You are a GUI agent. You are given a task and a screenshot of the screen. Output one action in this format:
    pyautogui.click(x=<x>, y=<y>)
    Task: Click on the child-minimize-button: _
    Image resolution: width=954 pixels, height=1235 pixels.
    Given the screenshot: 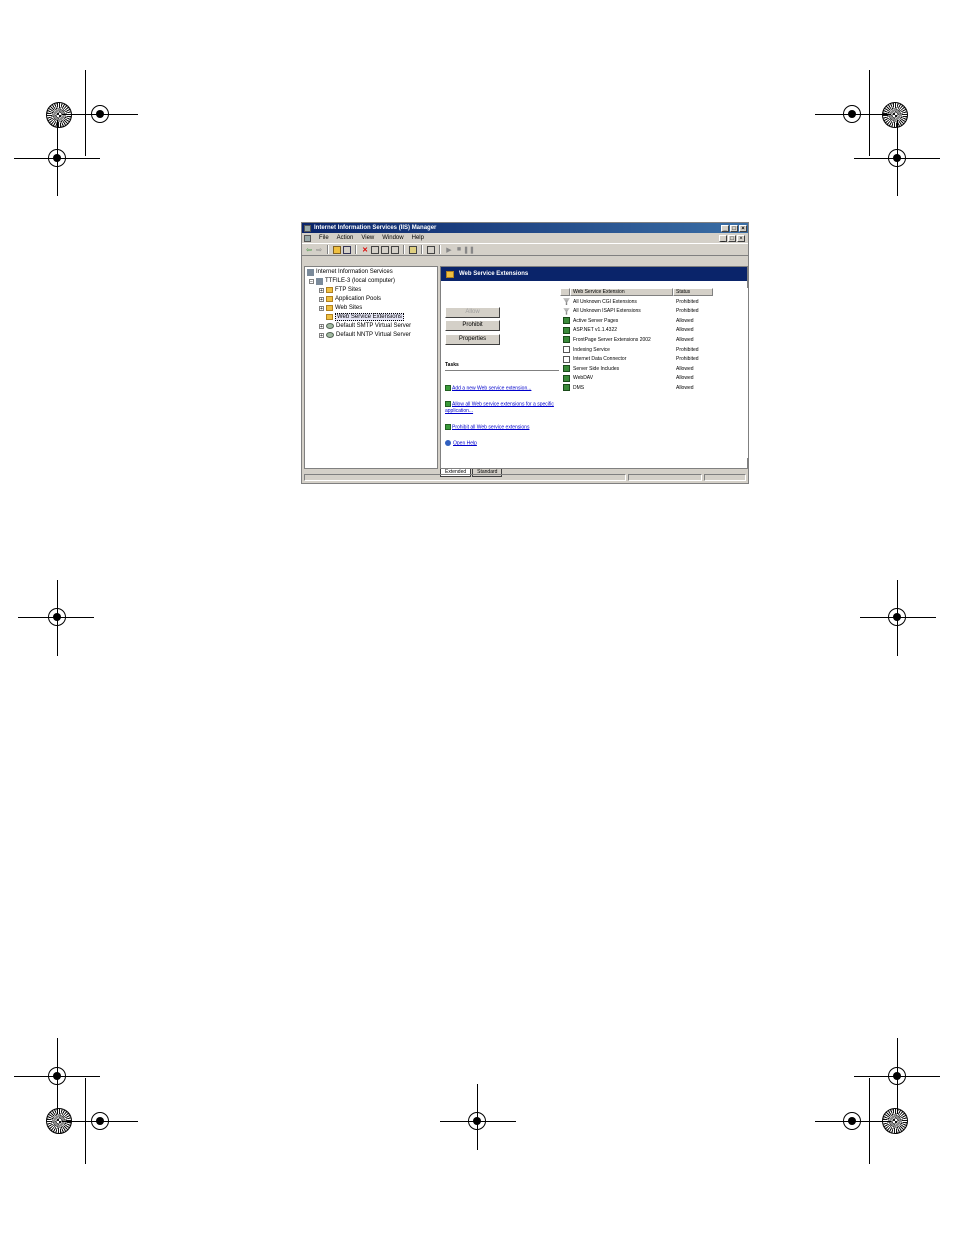 What is the action you would take?
    pyautogui.click(x=723, y=238)
    